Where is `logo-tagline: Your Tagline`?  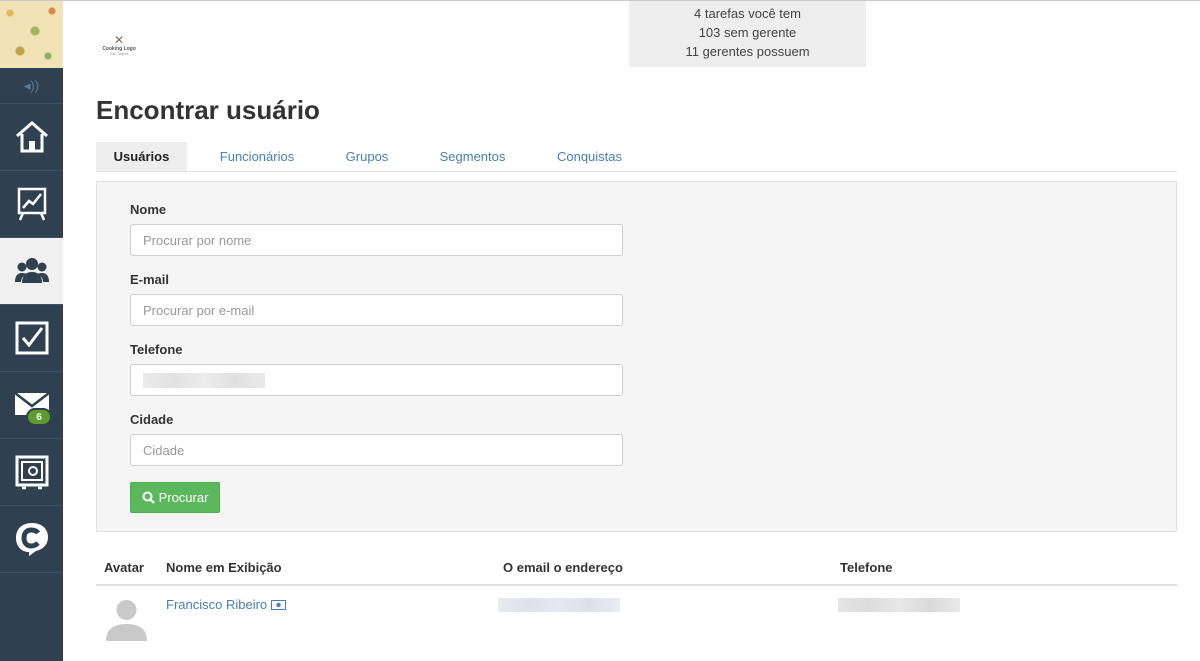 logo-tagline: Your Tagline is located at coordinates (119, 54).